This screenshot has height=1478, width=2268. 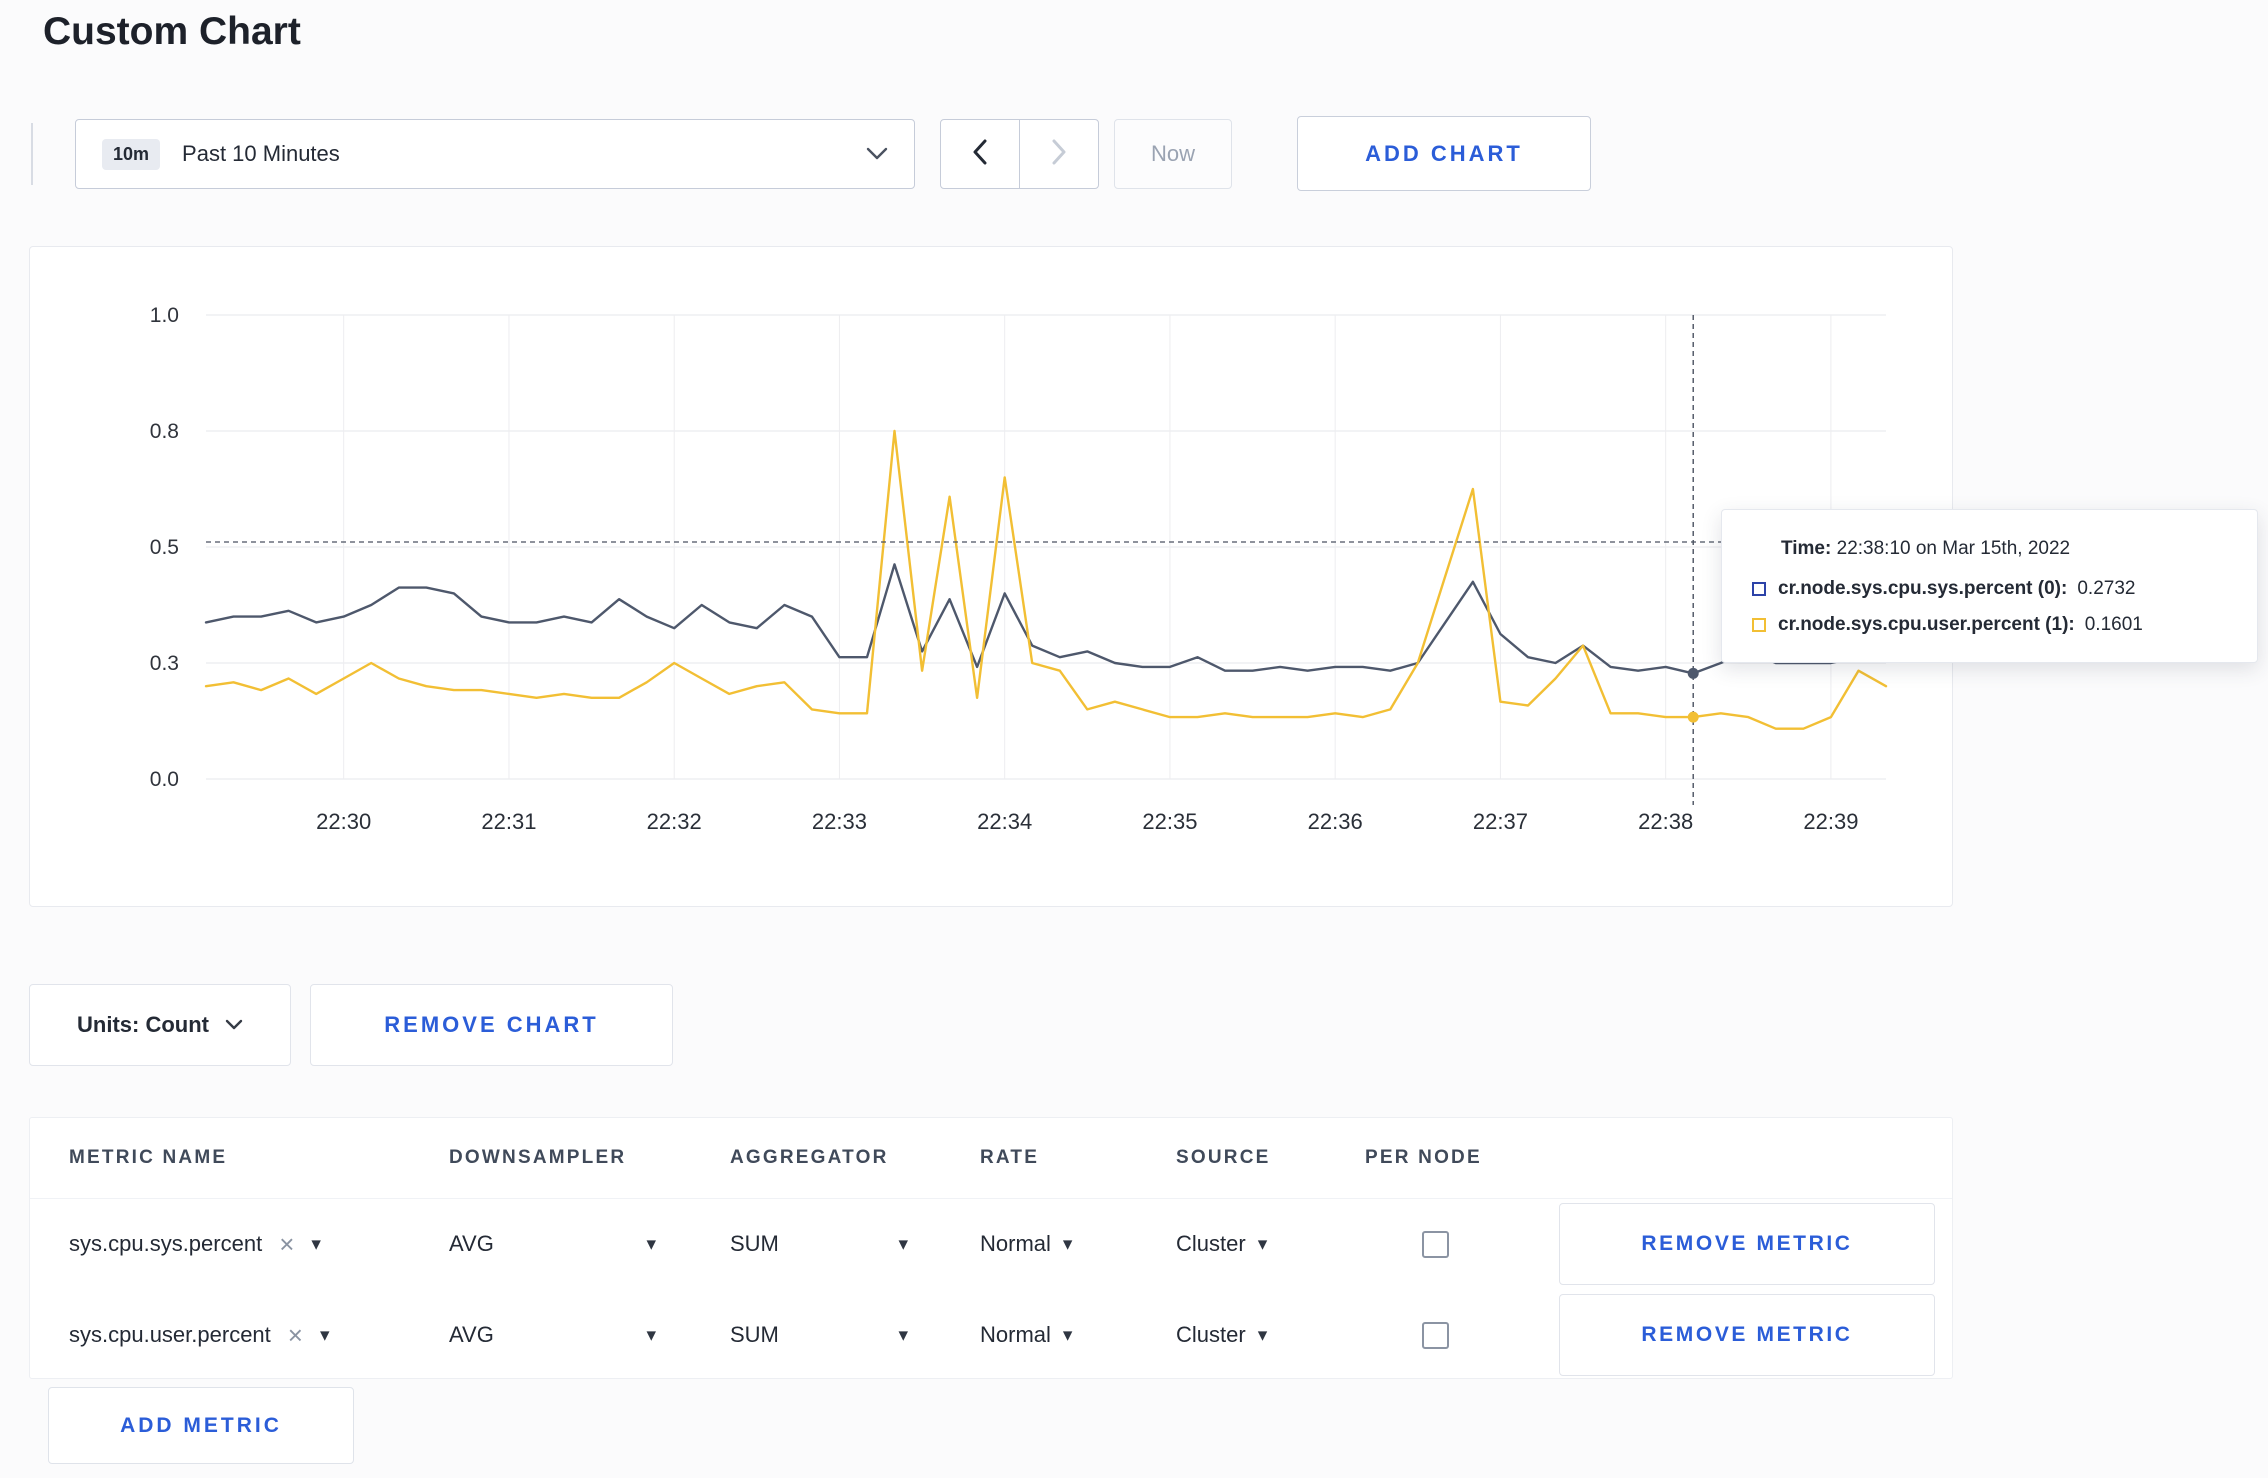 What do you see at coordinates (170, 1334) in the screenshot?
I see `metric-name-value: sys.cpu.user.percent` at bounding box center [170, 1334].